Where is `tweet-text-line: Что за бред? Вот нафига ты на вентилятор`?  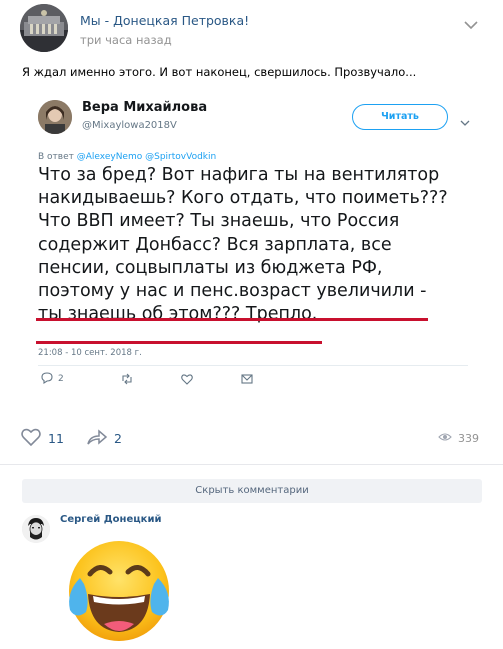
tweet-text-line: Что за бред? Вот нафига ты на вентилятор is located at coordinates (239, 175).